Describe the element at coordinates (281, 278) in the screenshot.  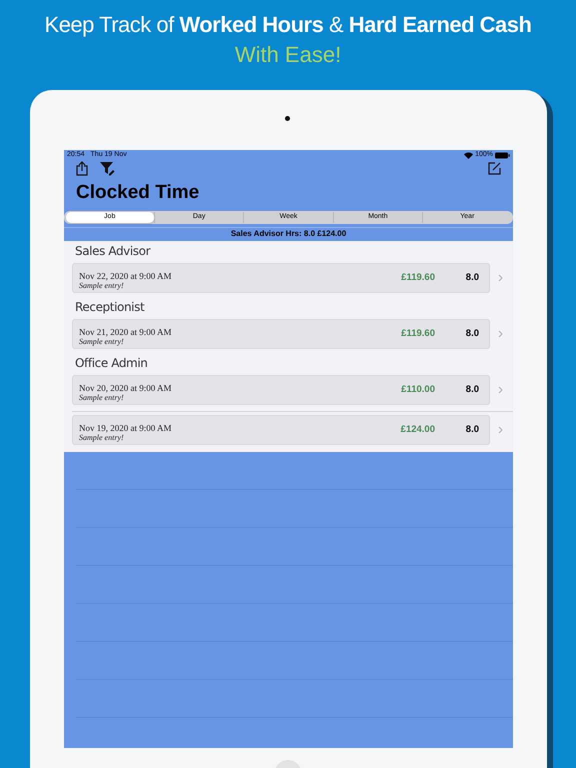
I see `time-entry-row: Nov 22, 2020 at 9:00 AM Sample entry! £119.60 8.0` at that location.